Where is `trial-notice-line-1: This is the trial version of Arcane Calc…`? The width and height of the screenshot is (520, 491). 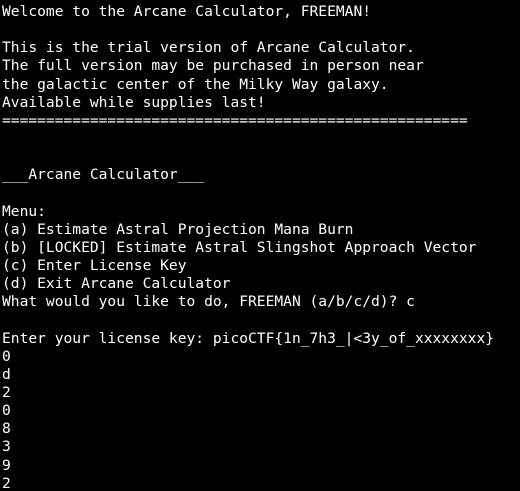
trial-notice-line-1: This is the trial version of Arcane Calc… is located at coordinates (208, 48).